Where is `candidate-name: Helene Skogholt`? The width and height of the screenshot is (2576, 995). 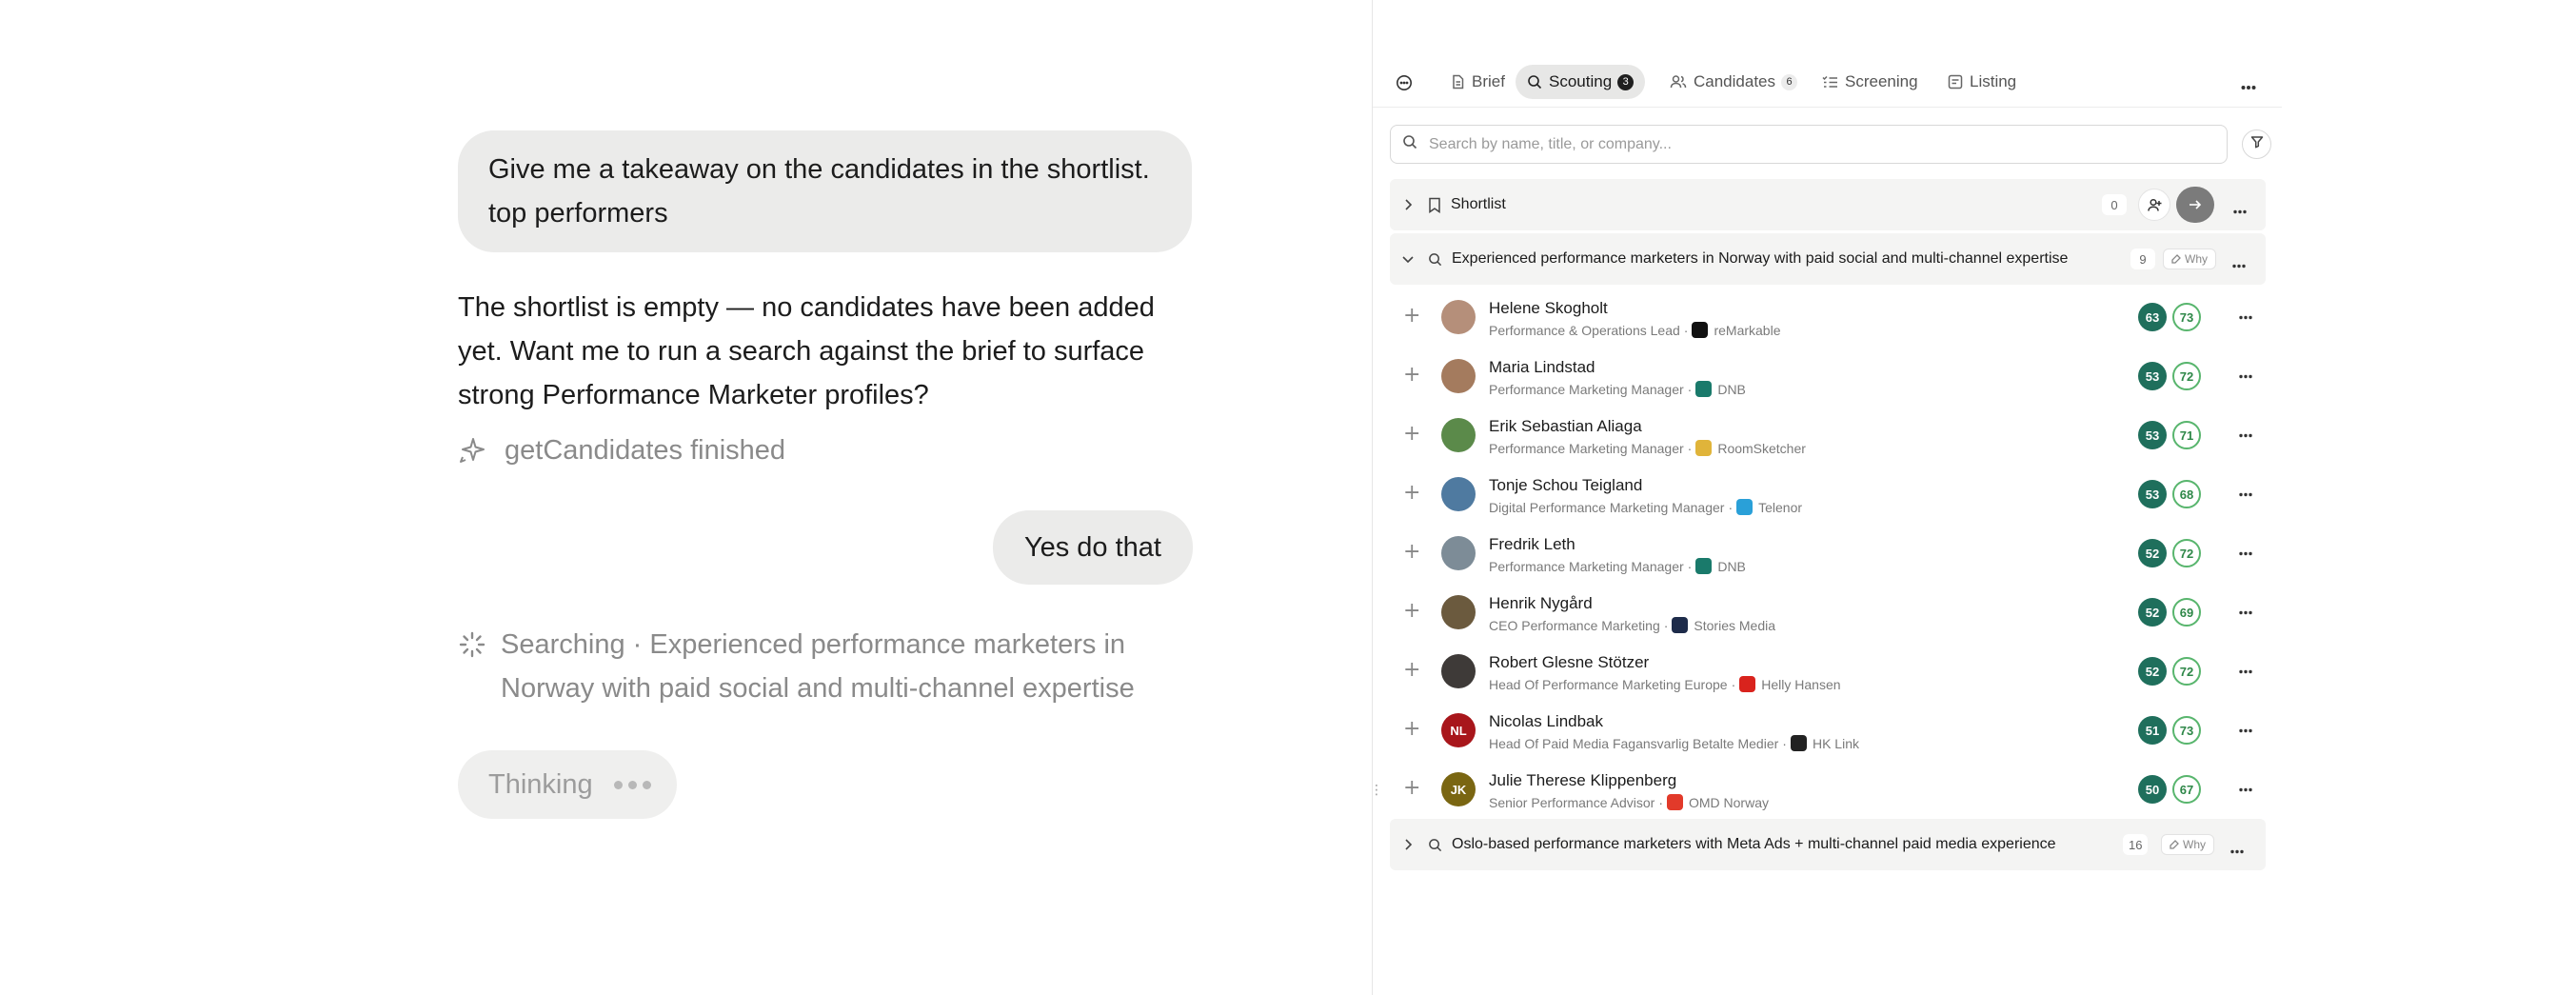
candidate-name: Helene Skogholt is located at coordinates (1548, 308).